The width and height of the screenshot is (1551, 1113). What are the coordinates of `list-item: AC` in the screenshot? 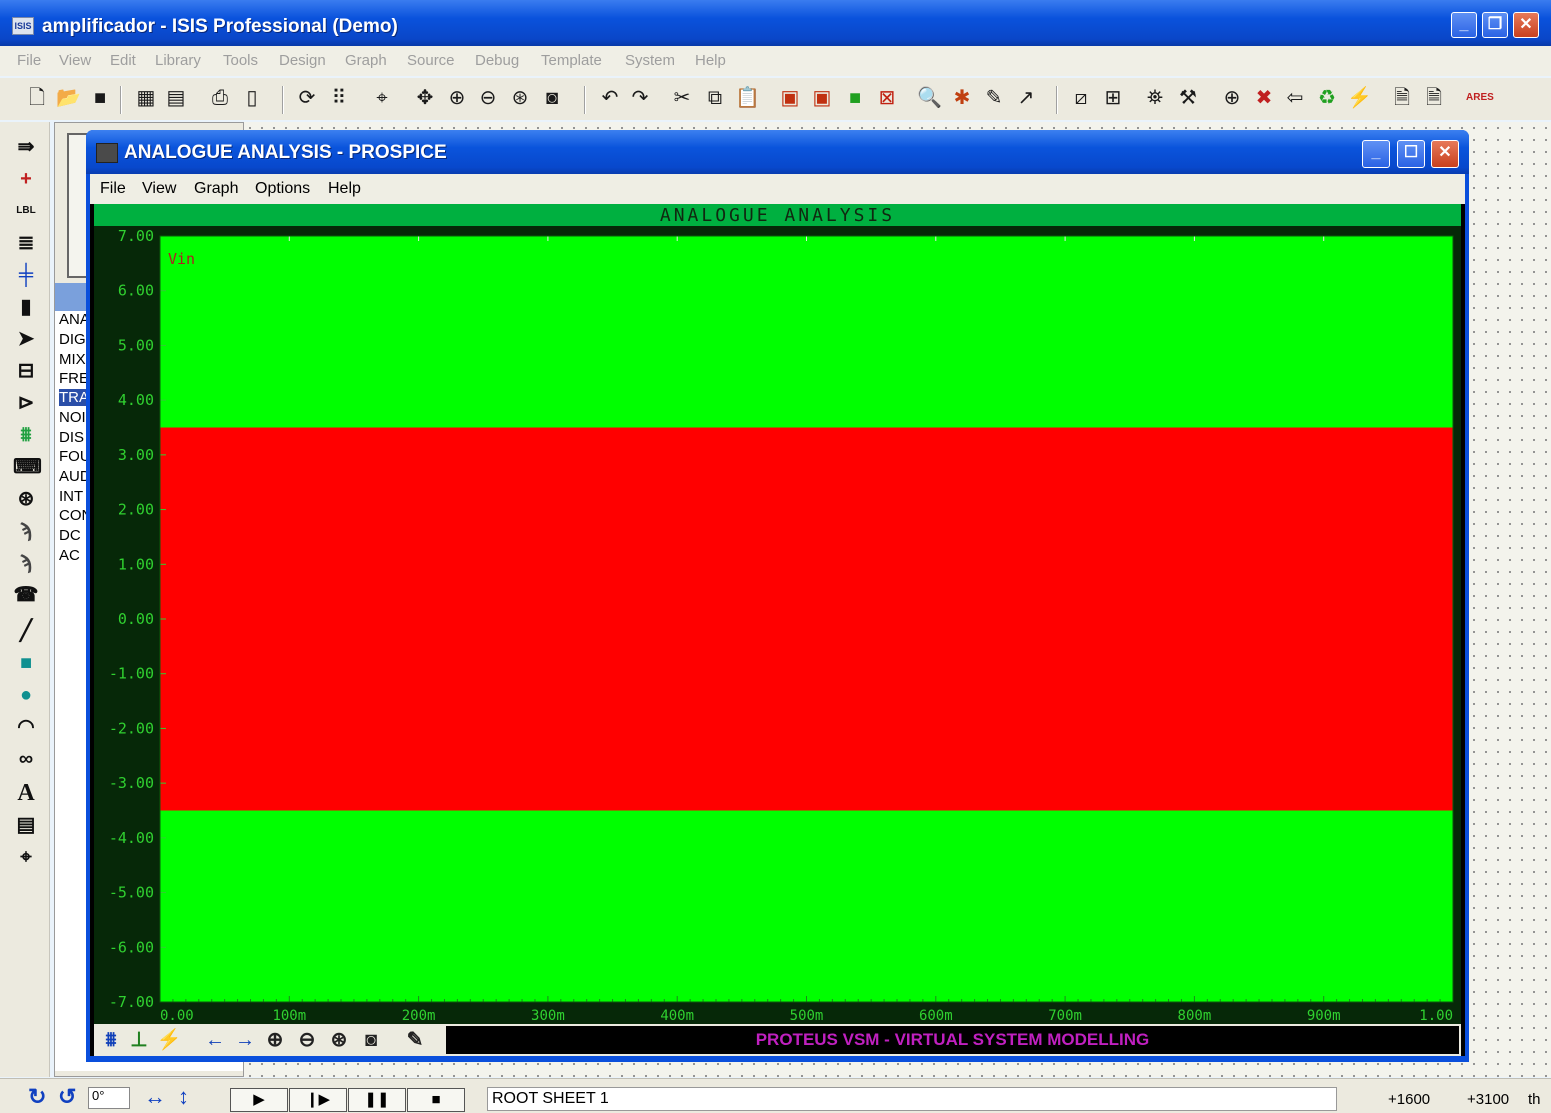 It's located at (69, 555).